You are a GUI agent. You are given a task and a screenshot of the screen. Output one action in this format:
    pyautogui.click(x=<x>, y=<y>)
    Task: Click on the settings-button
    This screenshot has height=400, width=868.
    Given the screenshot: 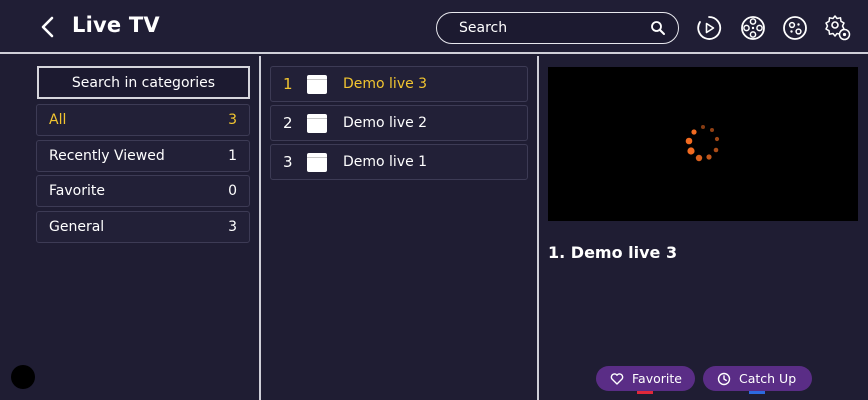 What is the action you would take?
    pyautogui.click(x=838, y=28)
    